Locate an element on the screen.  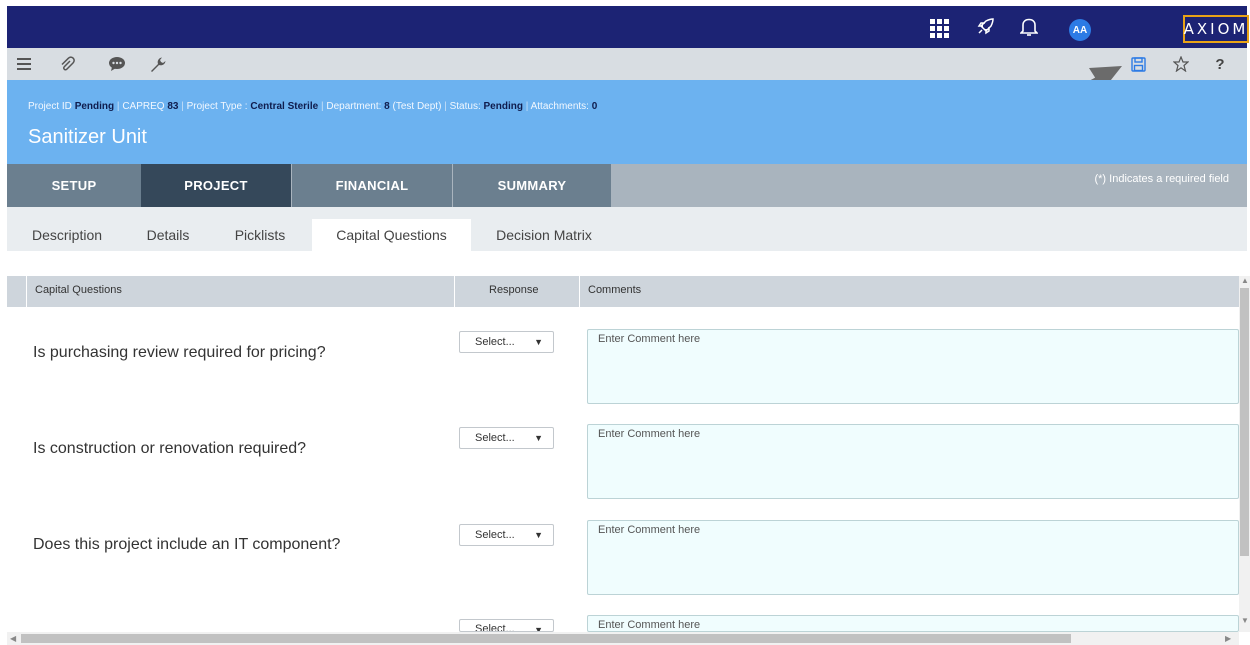
menu-icon is located at coordinates (24, 64).